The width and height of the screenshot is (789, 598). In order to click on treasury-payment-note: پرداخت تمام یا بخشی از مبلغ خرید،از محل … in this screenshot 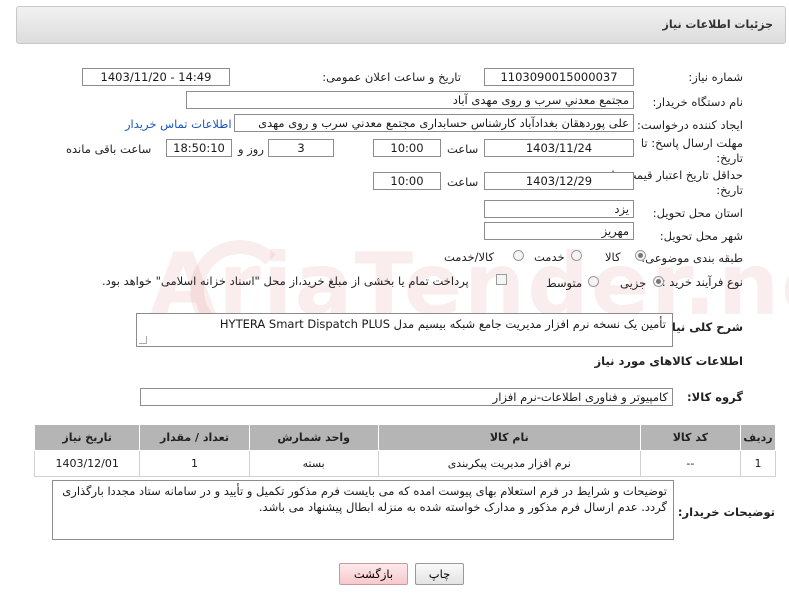, I will do `click(285, 281)`.